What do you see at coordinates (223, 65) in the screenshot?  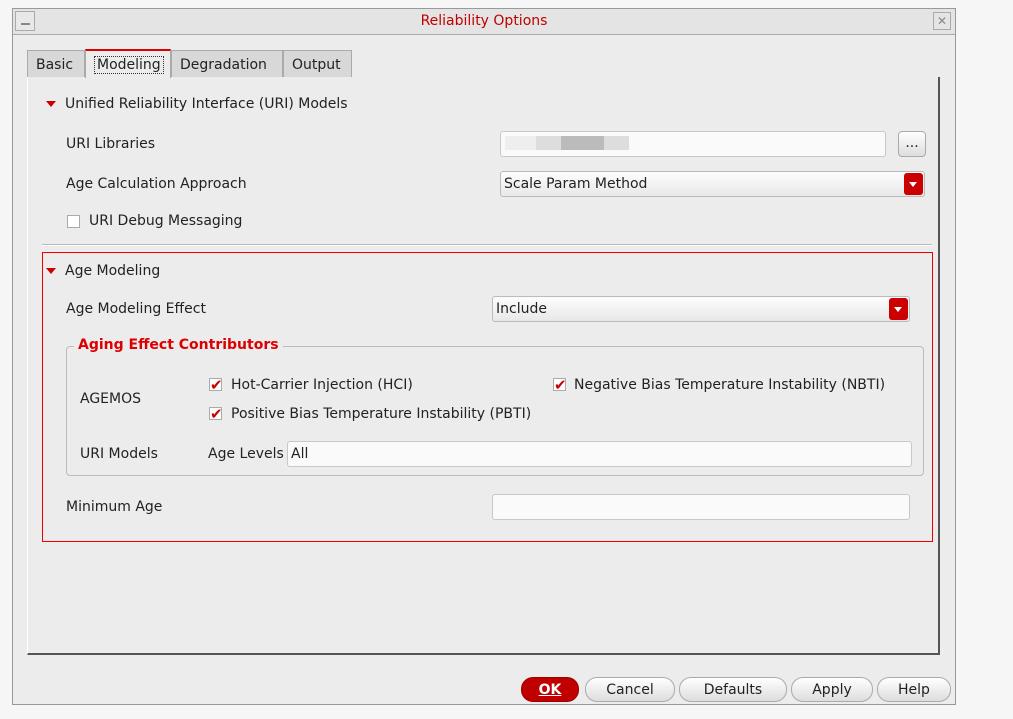 I see `tab-label: Degradation` at bounding box center [223, 65].